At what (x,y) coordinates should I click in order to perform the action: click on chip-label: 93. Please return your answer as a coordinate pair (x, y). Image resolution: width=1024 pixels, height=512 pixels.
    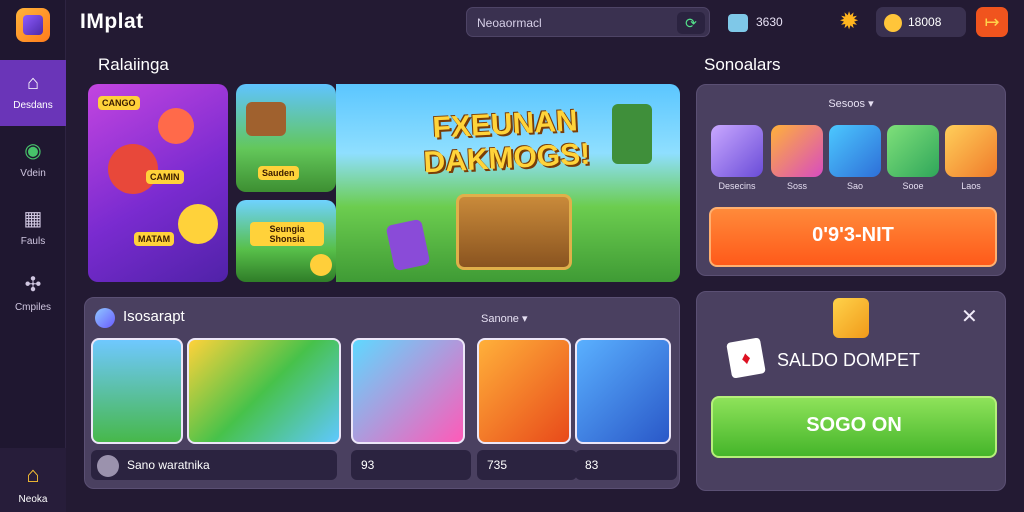
    Looking at the image, I should click on (368, 465).